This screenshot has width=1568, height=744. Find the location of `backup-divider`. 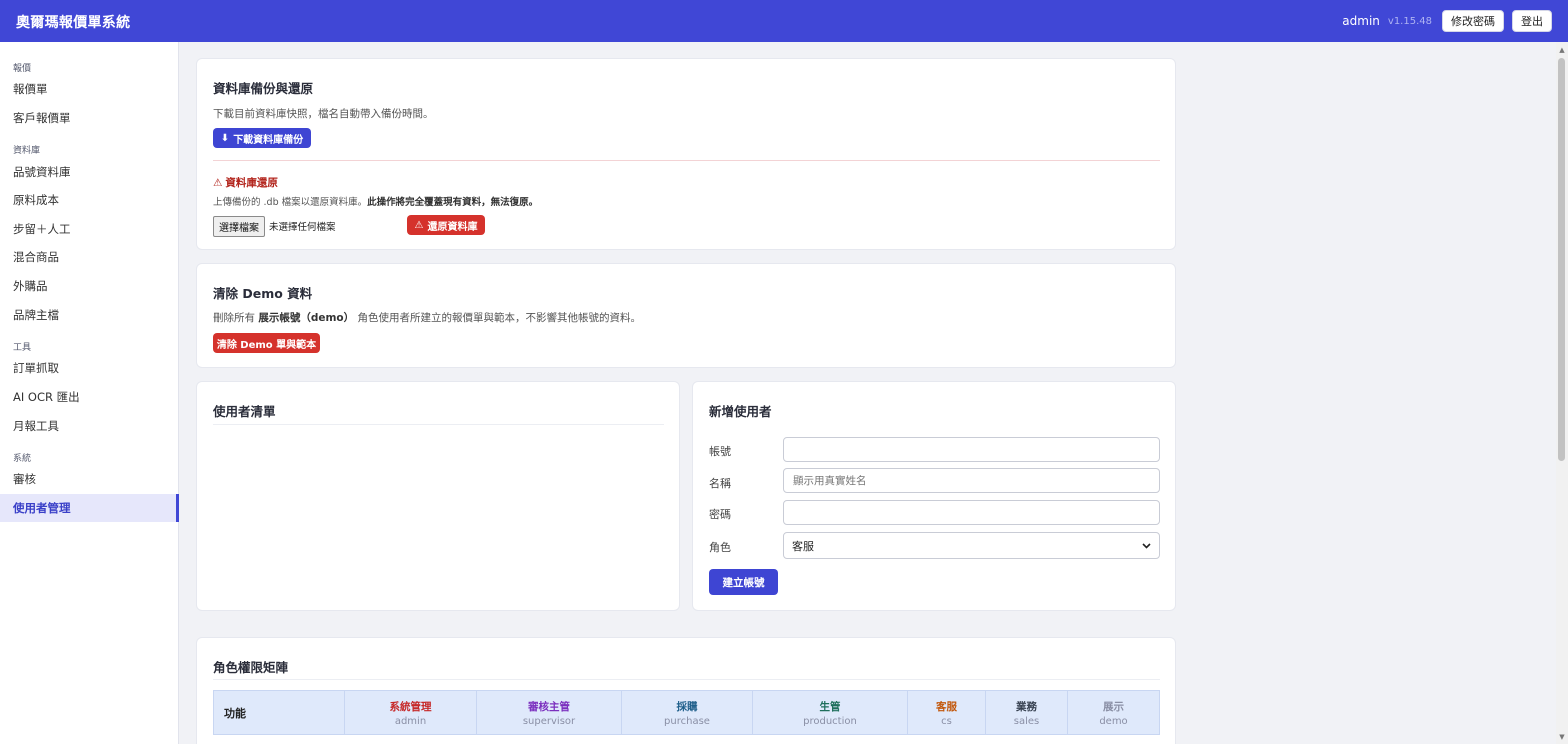

backup-divider is located at coordinates (686, 160).